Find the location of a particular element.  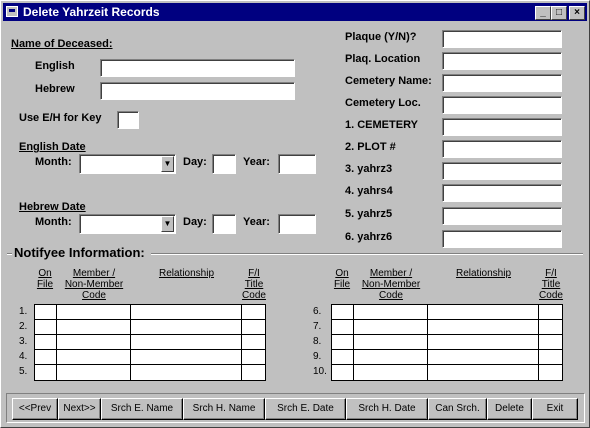

yahrz5-input is located at coordinates (502, 216).